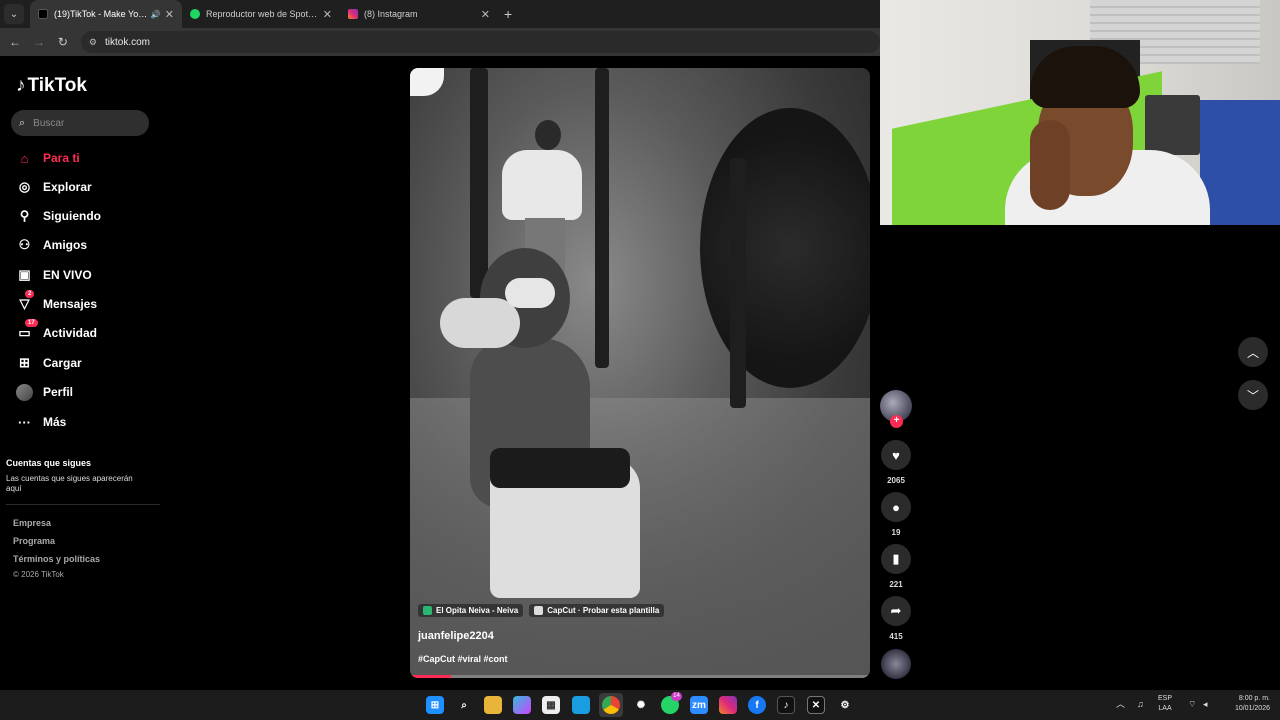 The image size is (1280, 720). I want to click on comment-count: 19, so click(896, 532).